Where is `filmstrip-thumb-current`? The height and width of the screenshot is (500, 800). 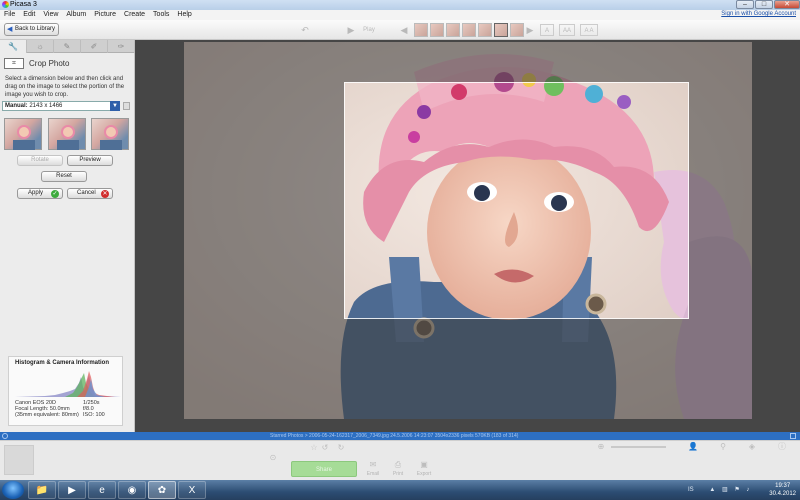
filmstrip-thumb-current is located at coordinates (501, 30).